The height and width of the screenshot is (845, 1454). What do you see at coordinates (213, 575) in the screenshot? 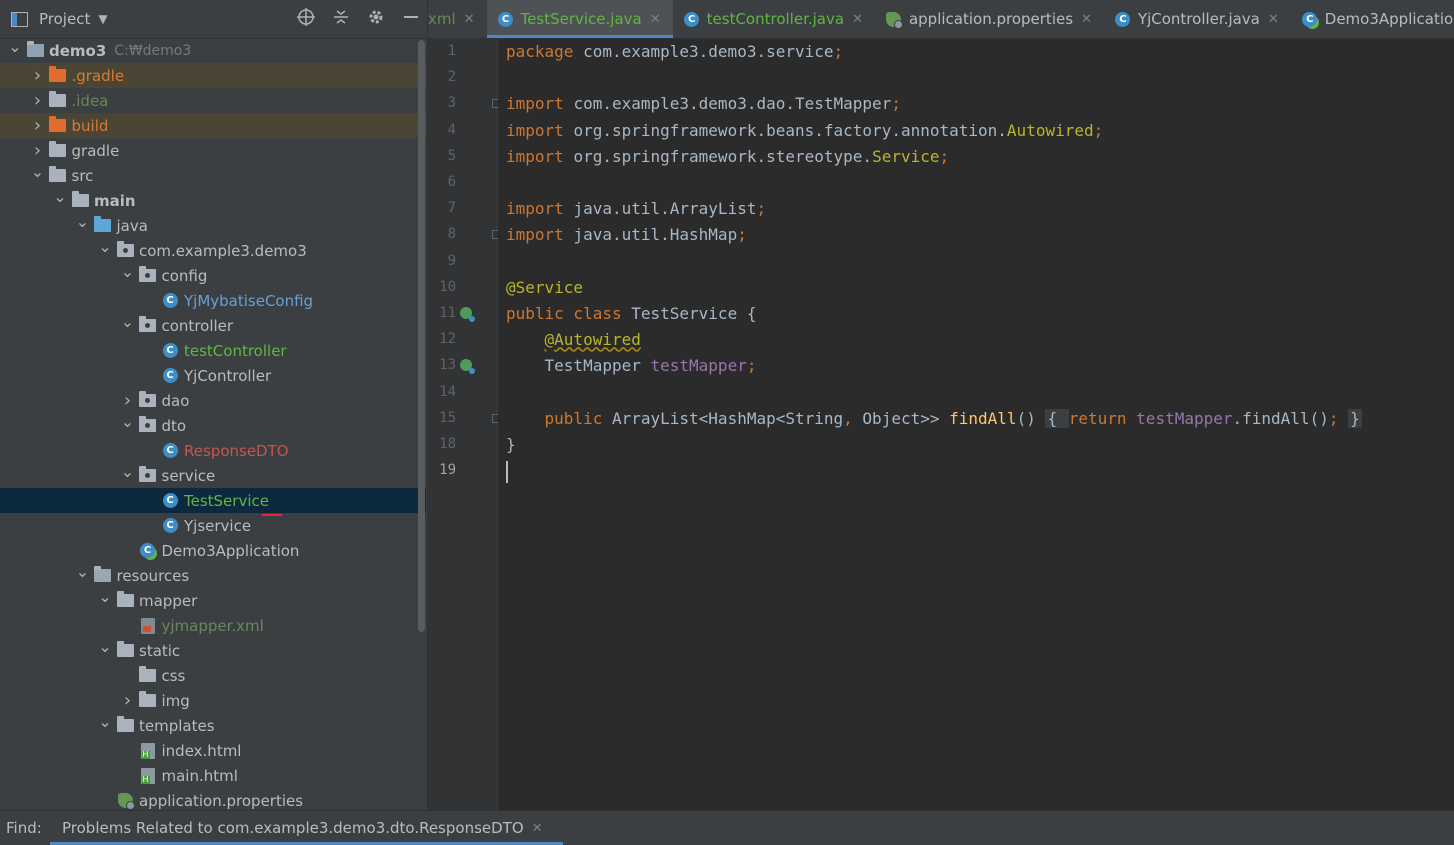
I see `tree-item: ⌄ resources` at bounding box center [213, 575].